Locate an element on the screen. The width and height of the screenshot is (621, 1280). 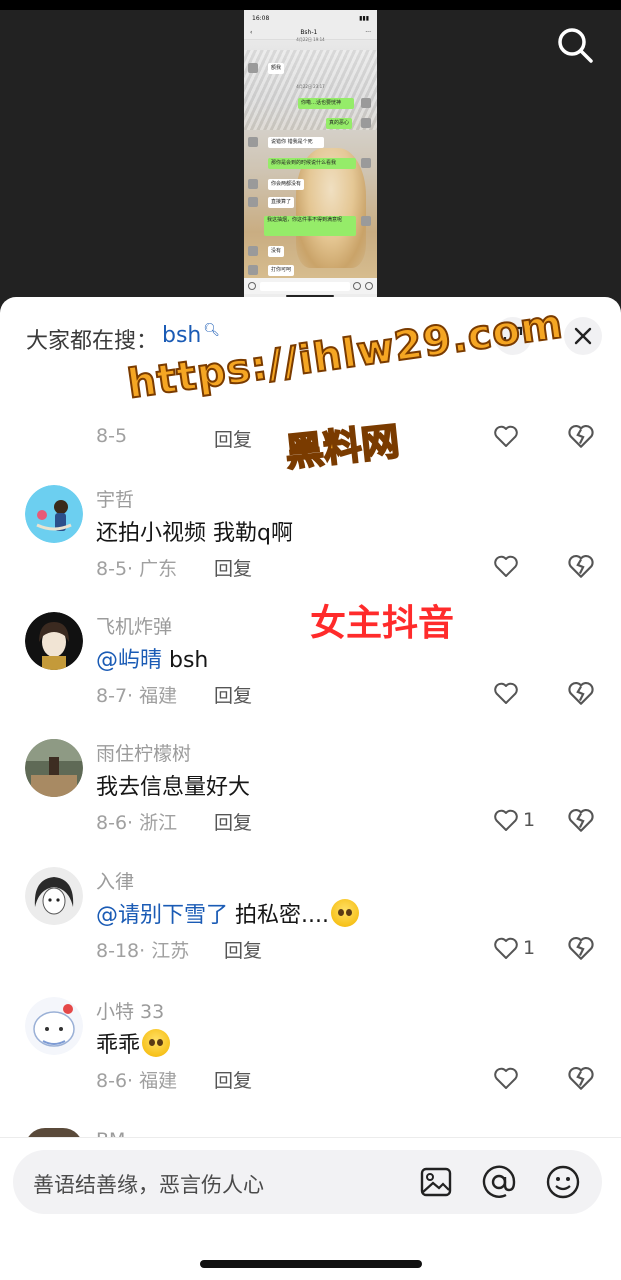
search-icon is located at coordinates (575, 45).